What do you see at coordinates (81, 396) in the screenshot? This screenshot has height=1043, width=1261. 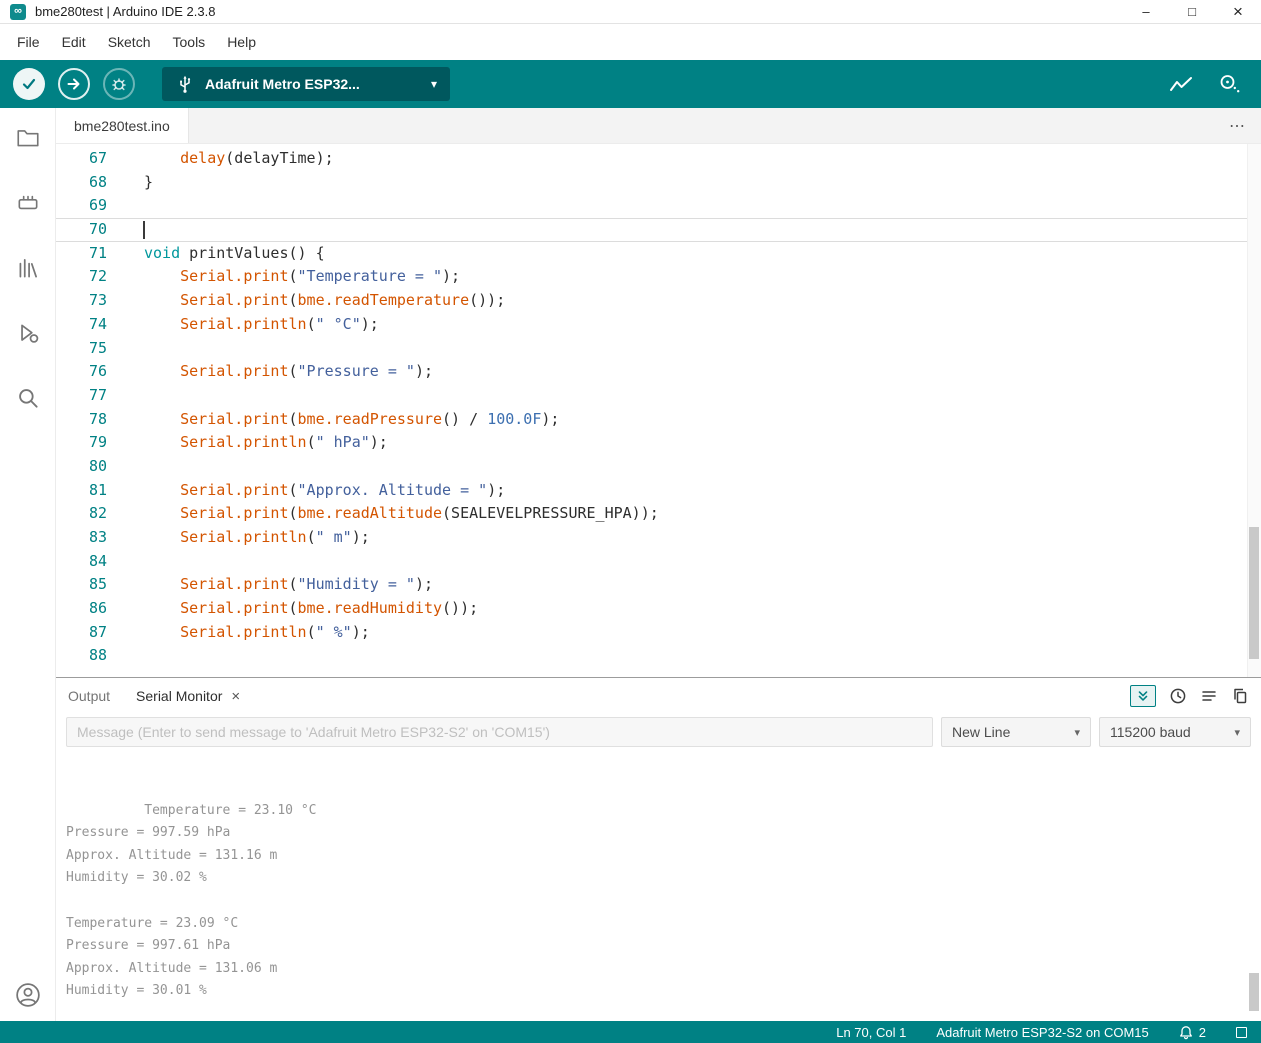 I see `line-number: 77` at bounding box center [81, 396].